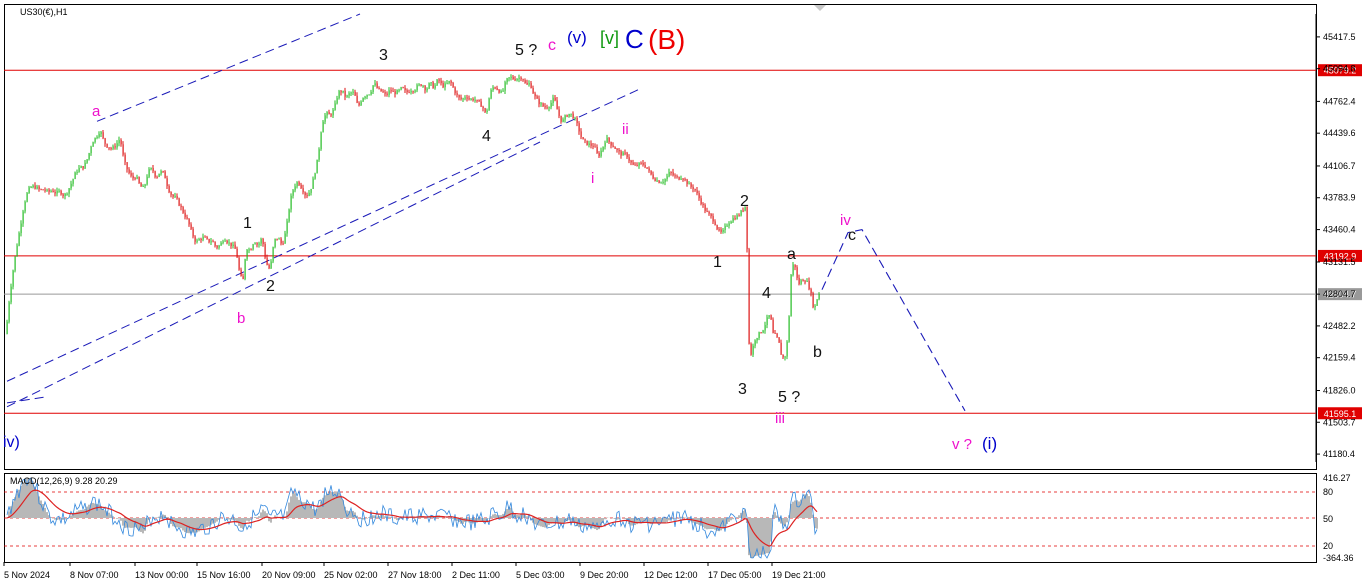 Image resolution: width=1366 pixels, height=588 pixels. Describe the element at coordinates (766, 293) in the screenshot. I see `wave-label: 4` at that location.